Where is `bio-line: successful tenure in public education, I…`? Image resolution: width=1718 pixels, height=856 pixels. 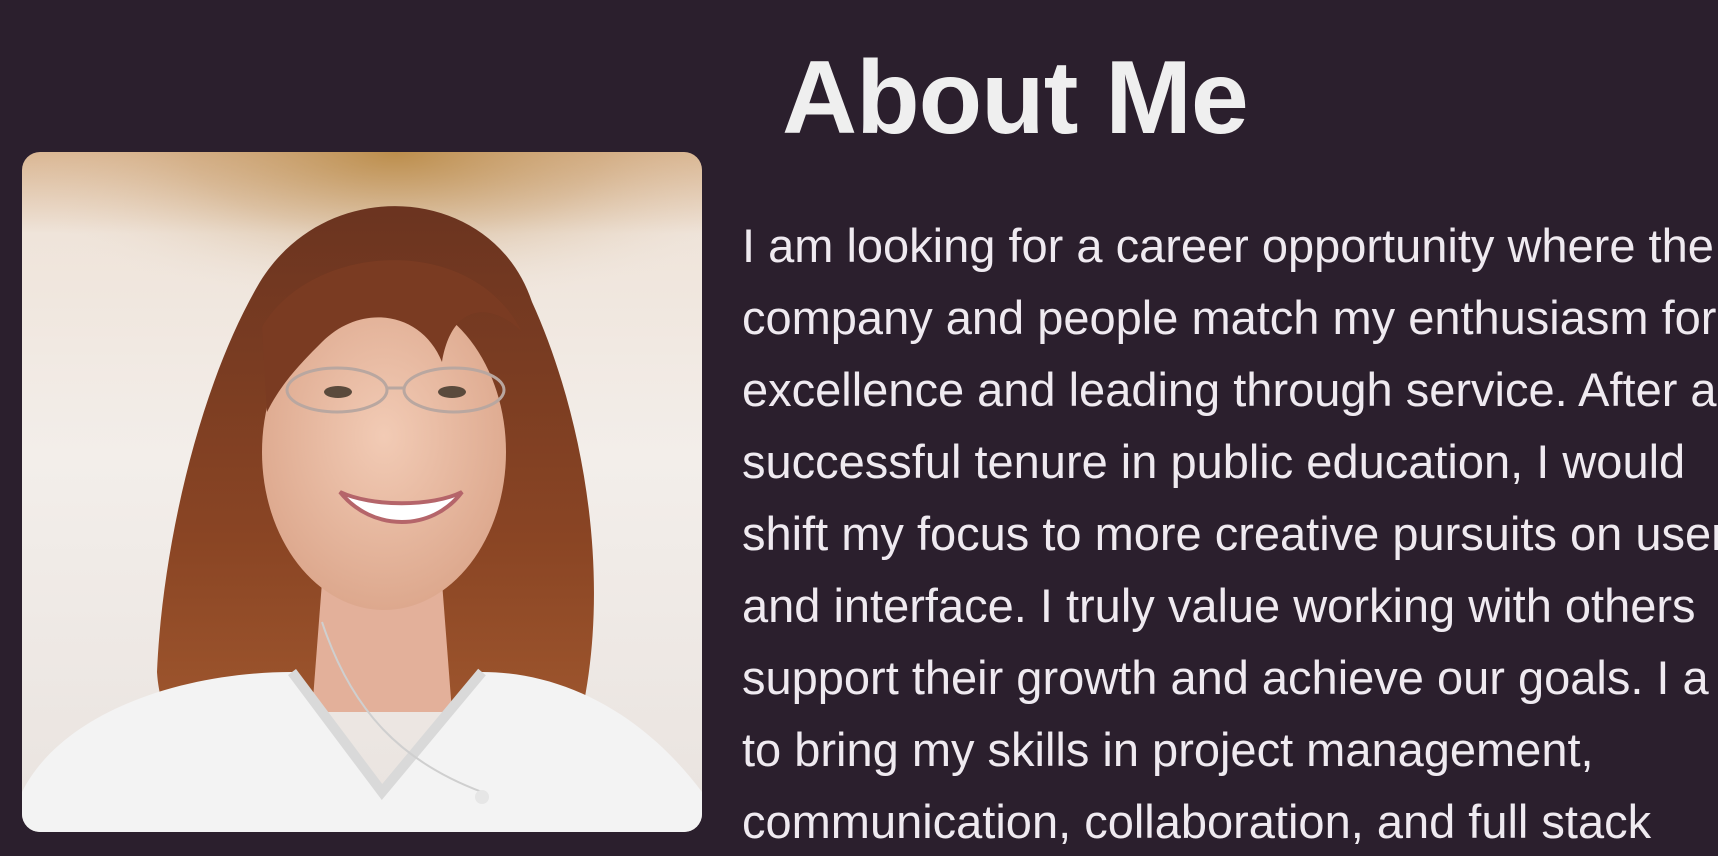 bio-line: successful tenure in public education, I… is located at coordinates (1214, 461).